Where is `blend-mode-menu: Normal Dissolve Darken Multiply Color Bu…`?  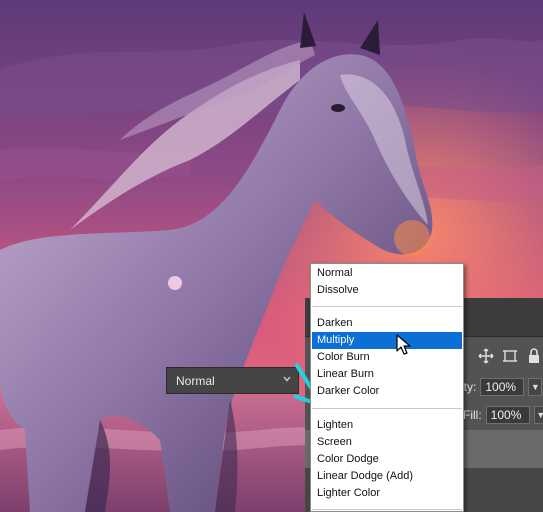
blend-mode-menu: Normal Dissolve Darken Multiply Color Bu… is located at coordinates (387, 387).